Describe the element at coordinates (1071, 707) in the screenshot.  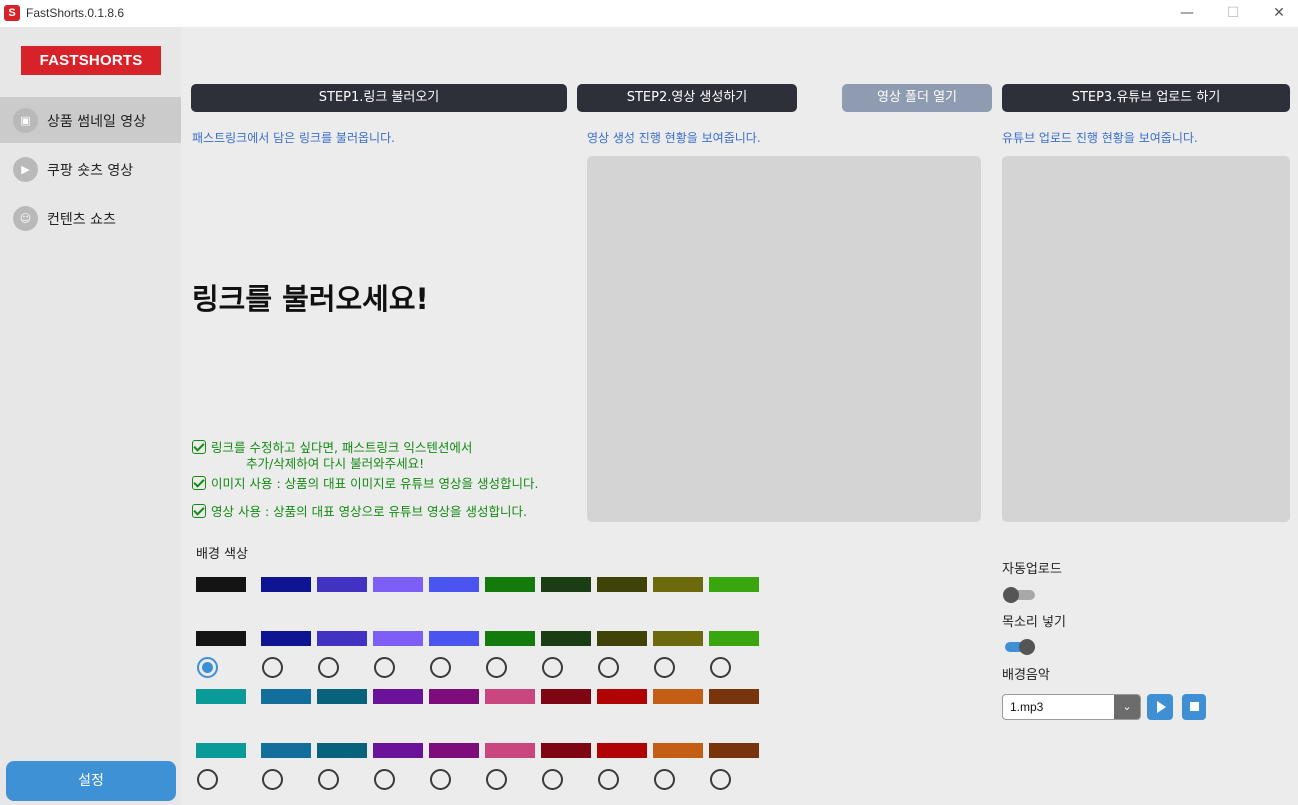
I see `bgm-select: 1.mp3 ⌄` at that location.